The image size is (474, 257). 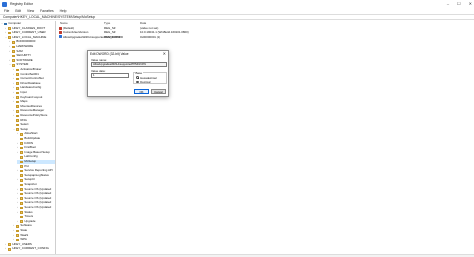 I want to click on base-group: Base Hexadecimal Decimal, so click(x=150, y=77).